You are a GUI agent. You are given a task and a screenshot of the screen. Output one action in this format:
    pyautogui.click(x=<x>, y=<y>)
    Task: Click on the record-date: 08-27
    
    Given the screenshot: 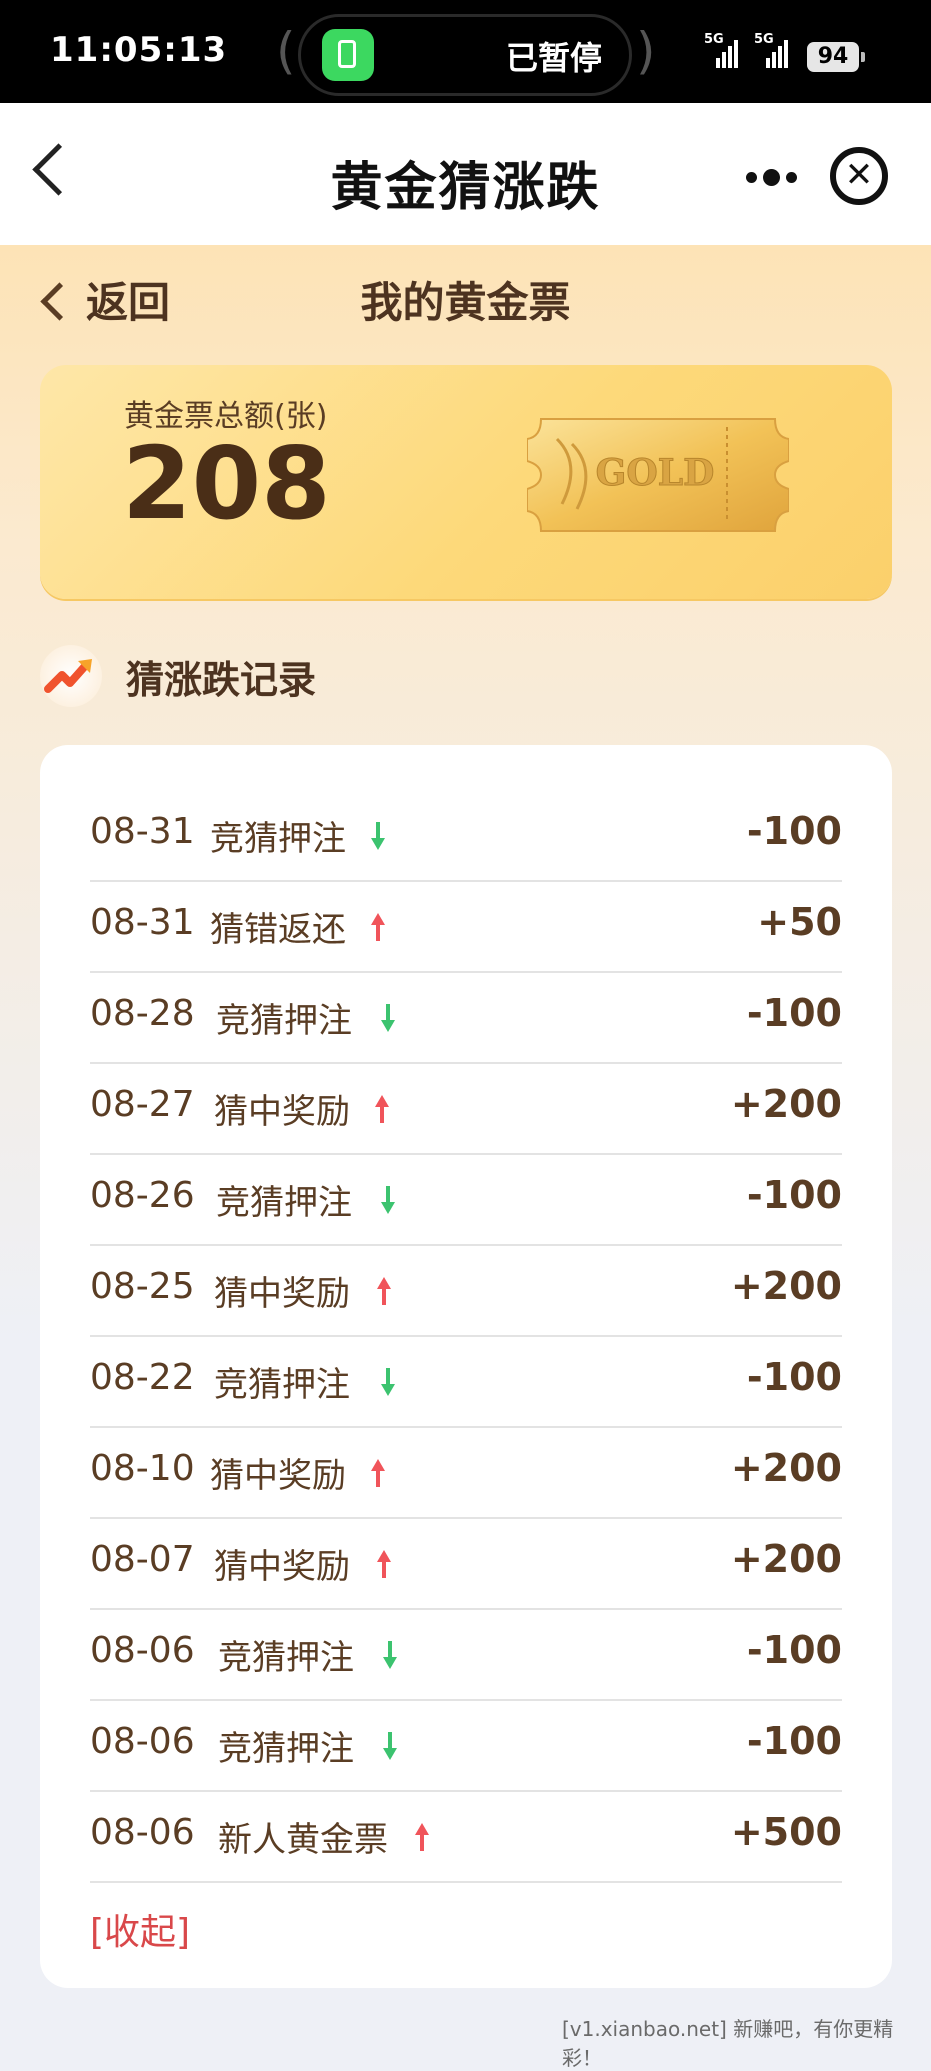 What is the action you would take?
    pyautogui.click(x=142, y=1104)
    